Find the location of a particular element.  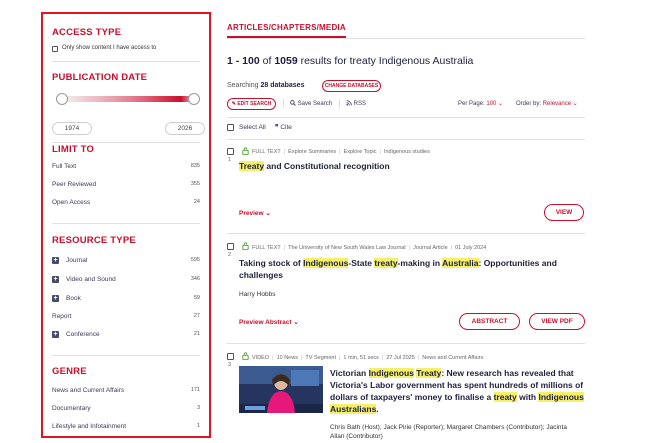

meta-duration: 1 min, 51 secs is located at coordinates (361, 358).